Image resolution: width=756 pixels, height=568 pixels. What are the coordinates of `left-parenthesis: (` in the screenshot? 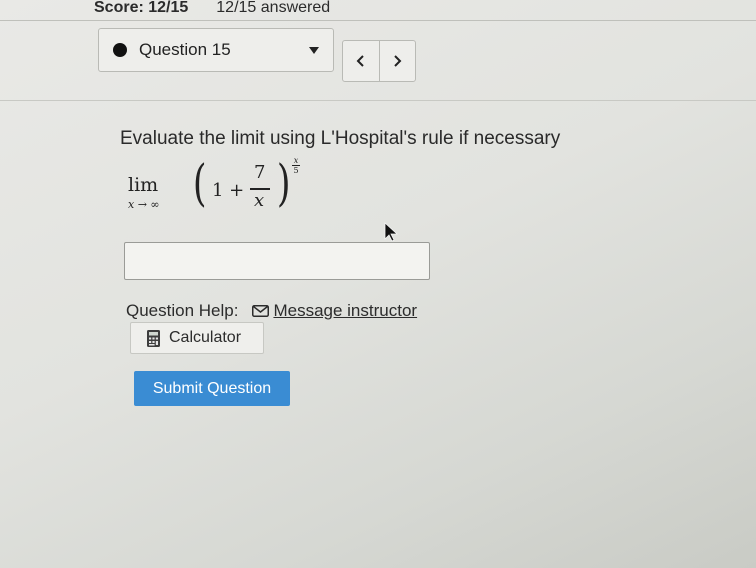 It's located at (199, 183).